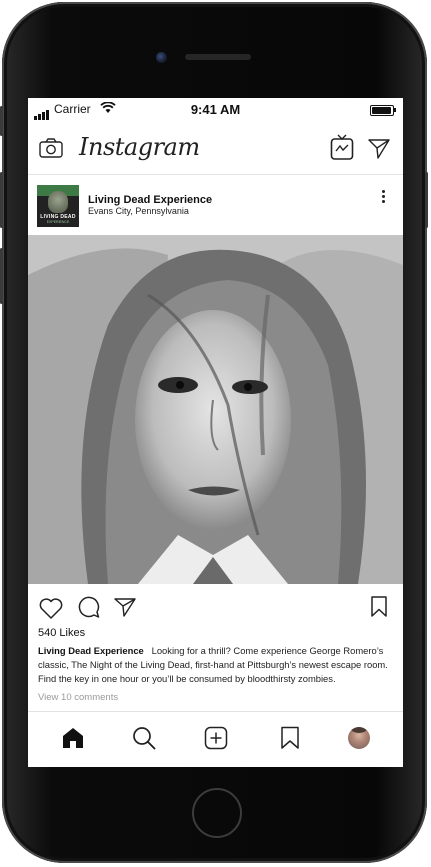  Describe the element at coordinates (138, 211) in the screenshot. I see `post-location: Evans City, Pennsylvania` at that location.